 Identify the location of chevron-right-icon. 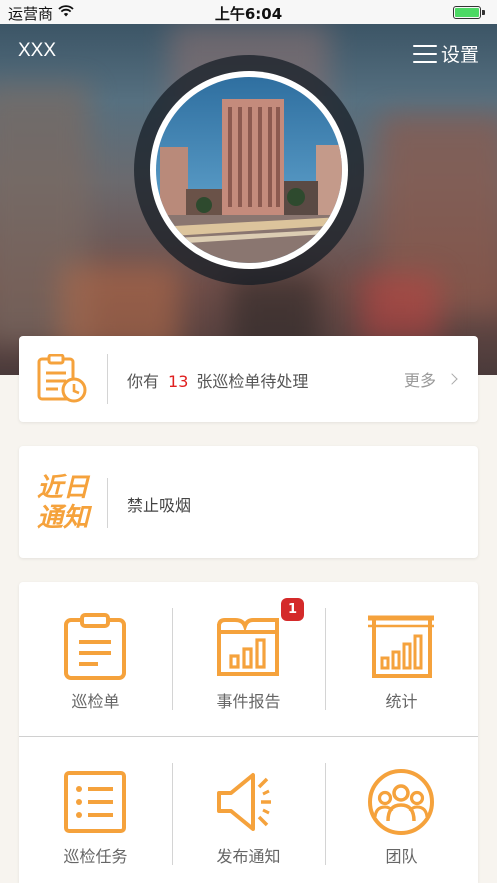
(452, 379).